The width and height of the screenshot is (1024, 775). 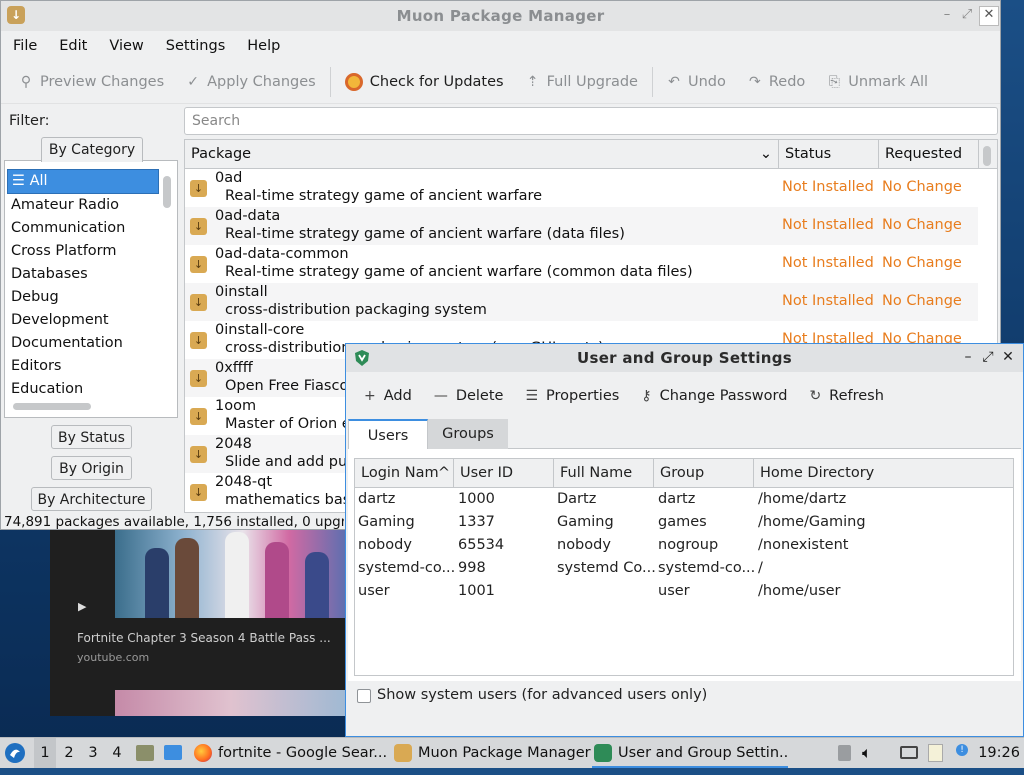 What do you see at coordinates (83, 251) in the screenshot?
I see `category-item: Cross Platform` at bounding box center [83, 251].